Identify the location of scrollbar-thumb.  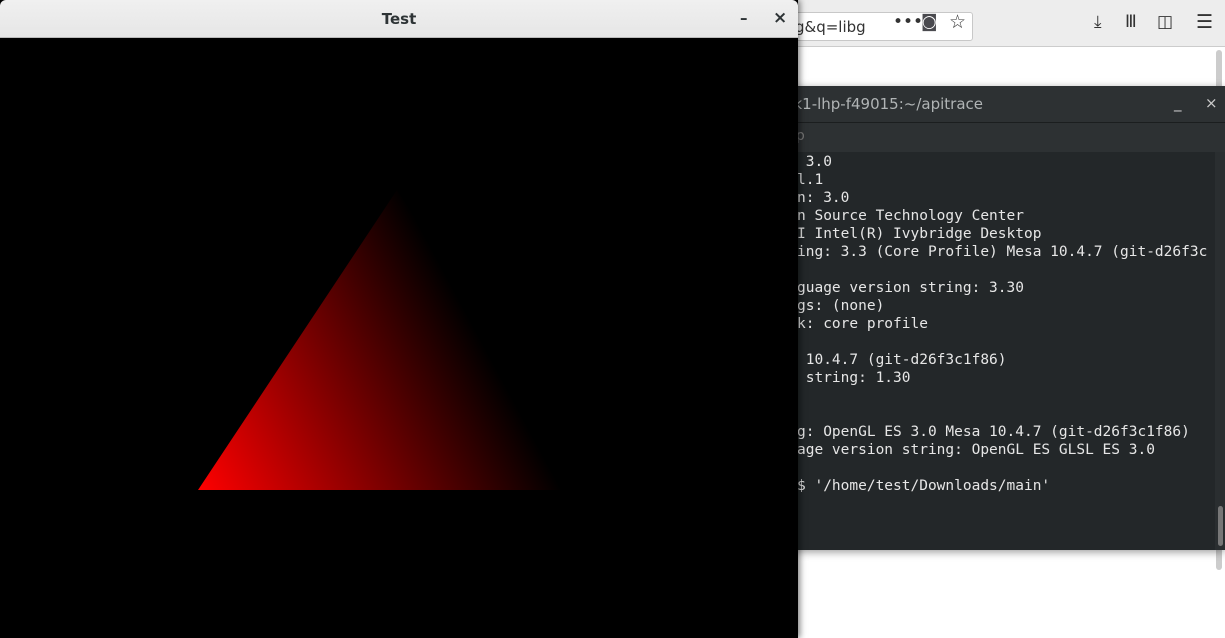
(1220, 526).